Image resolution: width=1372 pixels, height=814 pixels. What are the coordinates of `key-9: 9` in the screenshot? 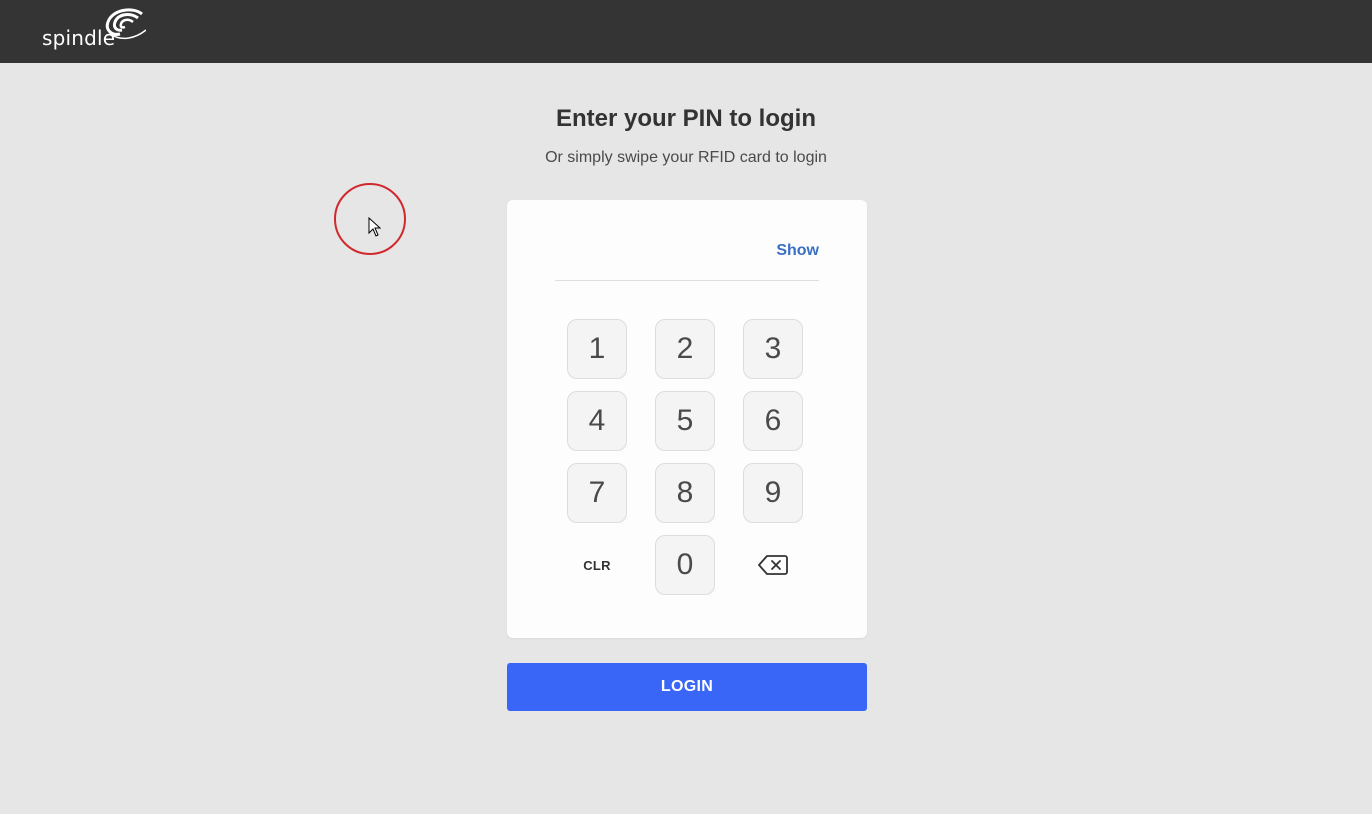 It's located at (773, 493).